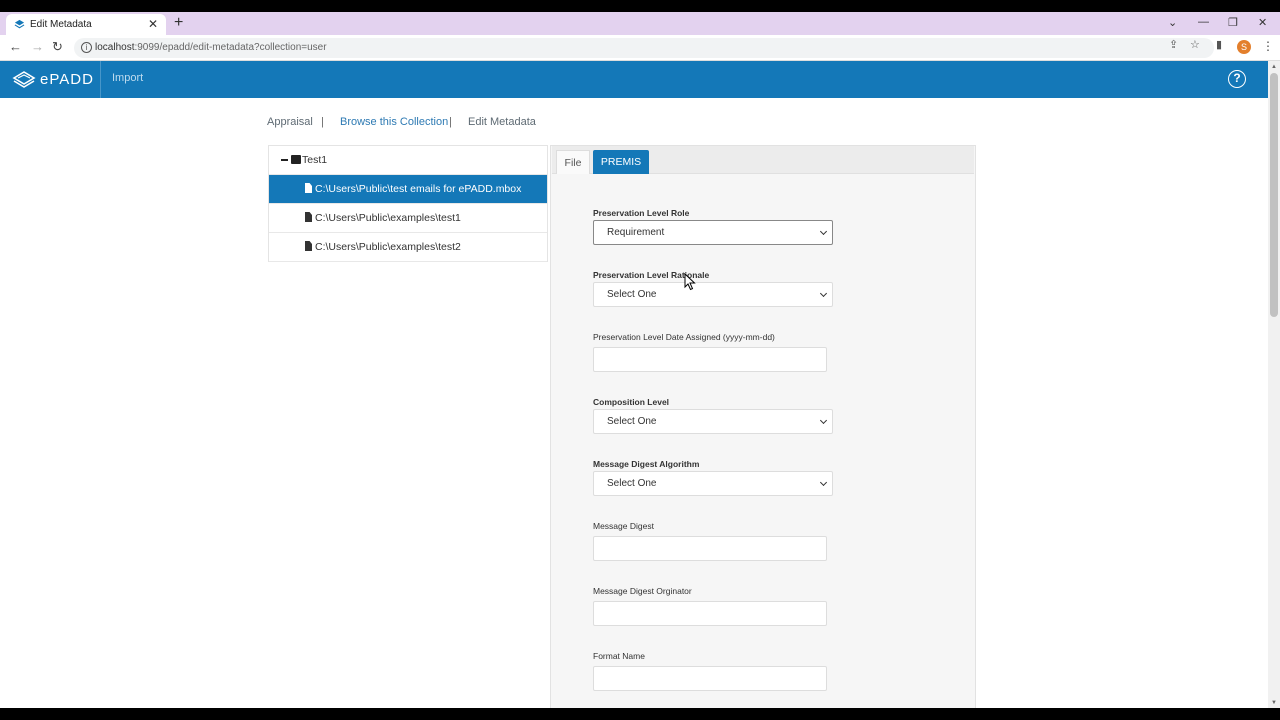 The height and width of the screenshot is (720, 1280). Describe the element at coordinates (19, 24) in the screenshot. I see `epadd-favicon-icon` at that location.